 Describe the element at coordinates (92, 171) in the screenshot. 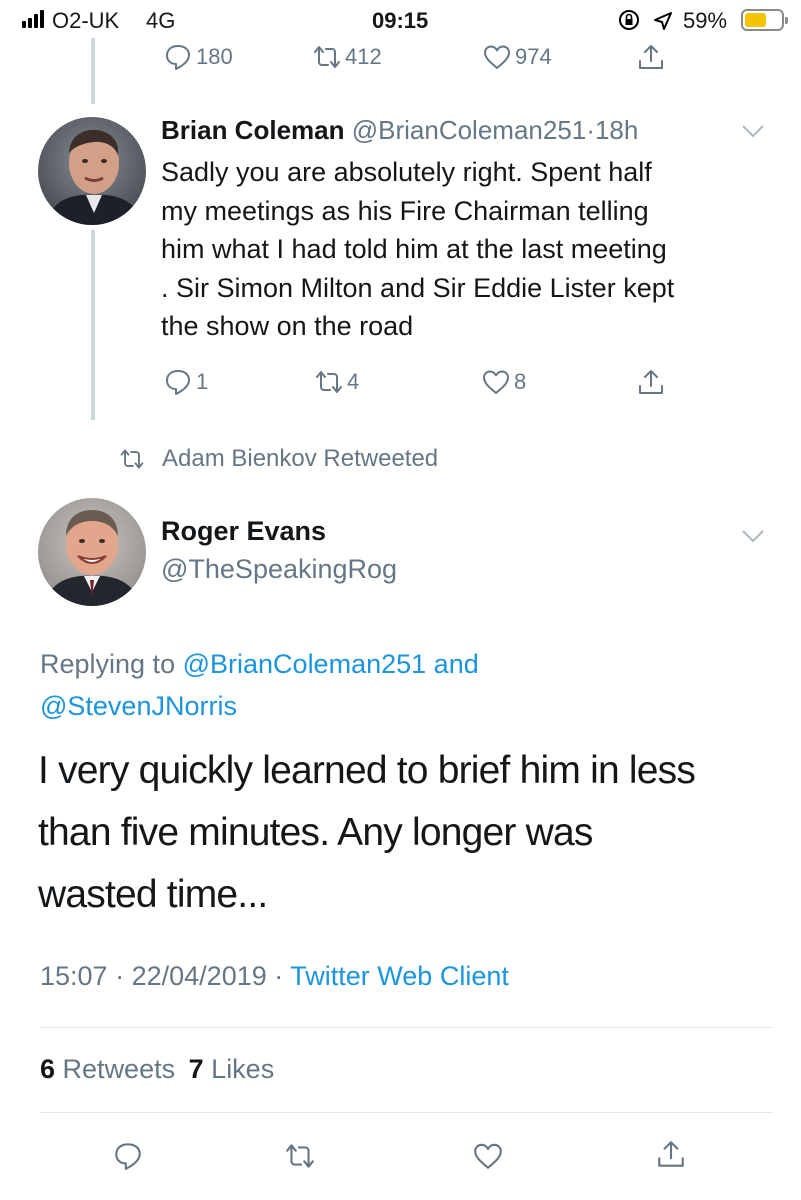

I see `avatar-brian-coleman` at that location.